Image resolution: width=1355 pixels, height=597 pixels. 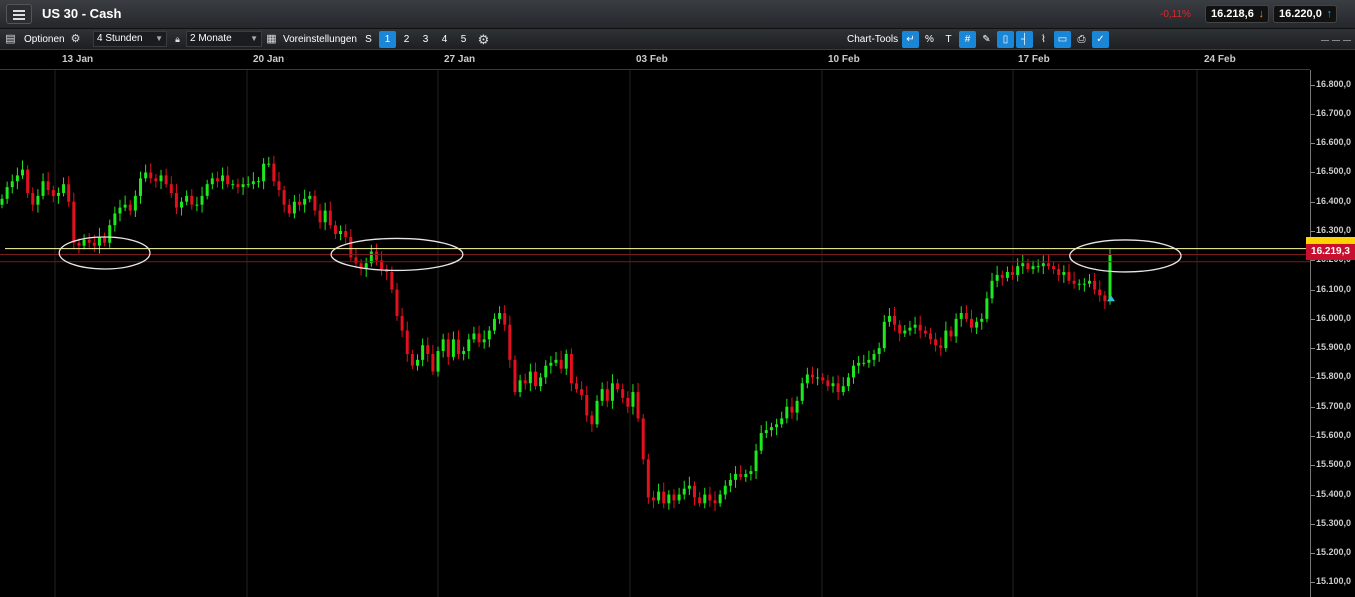 What do you see at coordinates (910, 39) in the screenshot?
I see `crosshair-icon: ↵` at bounding box center [910, 39].